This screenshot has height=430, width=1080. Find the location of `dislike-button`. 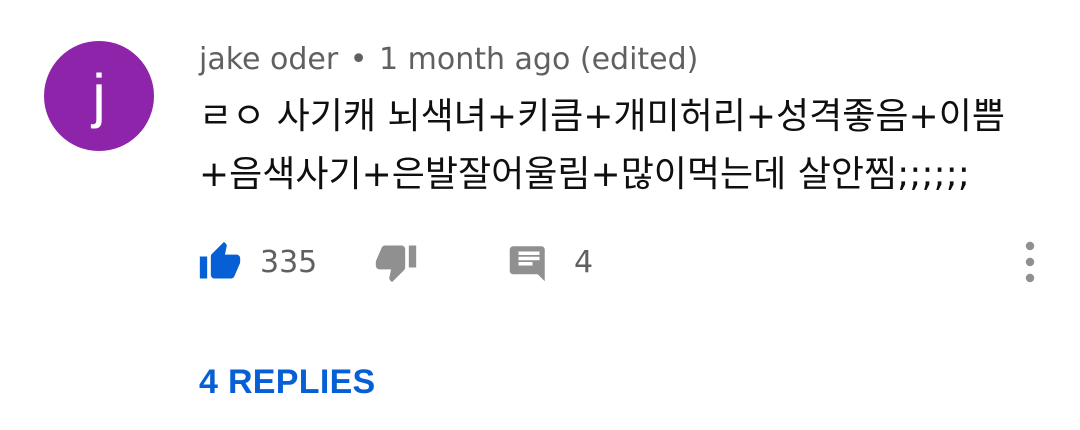

dislike-button is located at coordinates (396, 262).